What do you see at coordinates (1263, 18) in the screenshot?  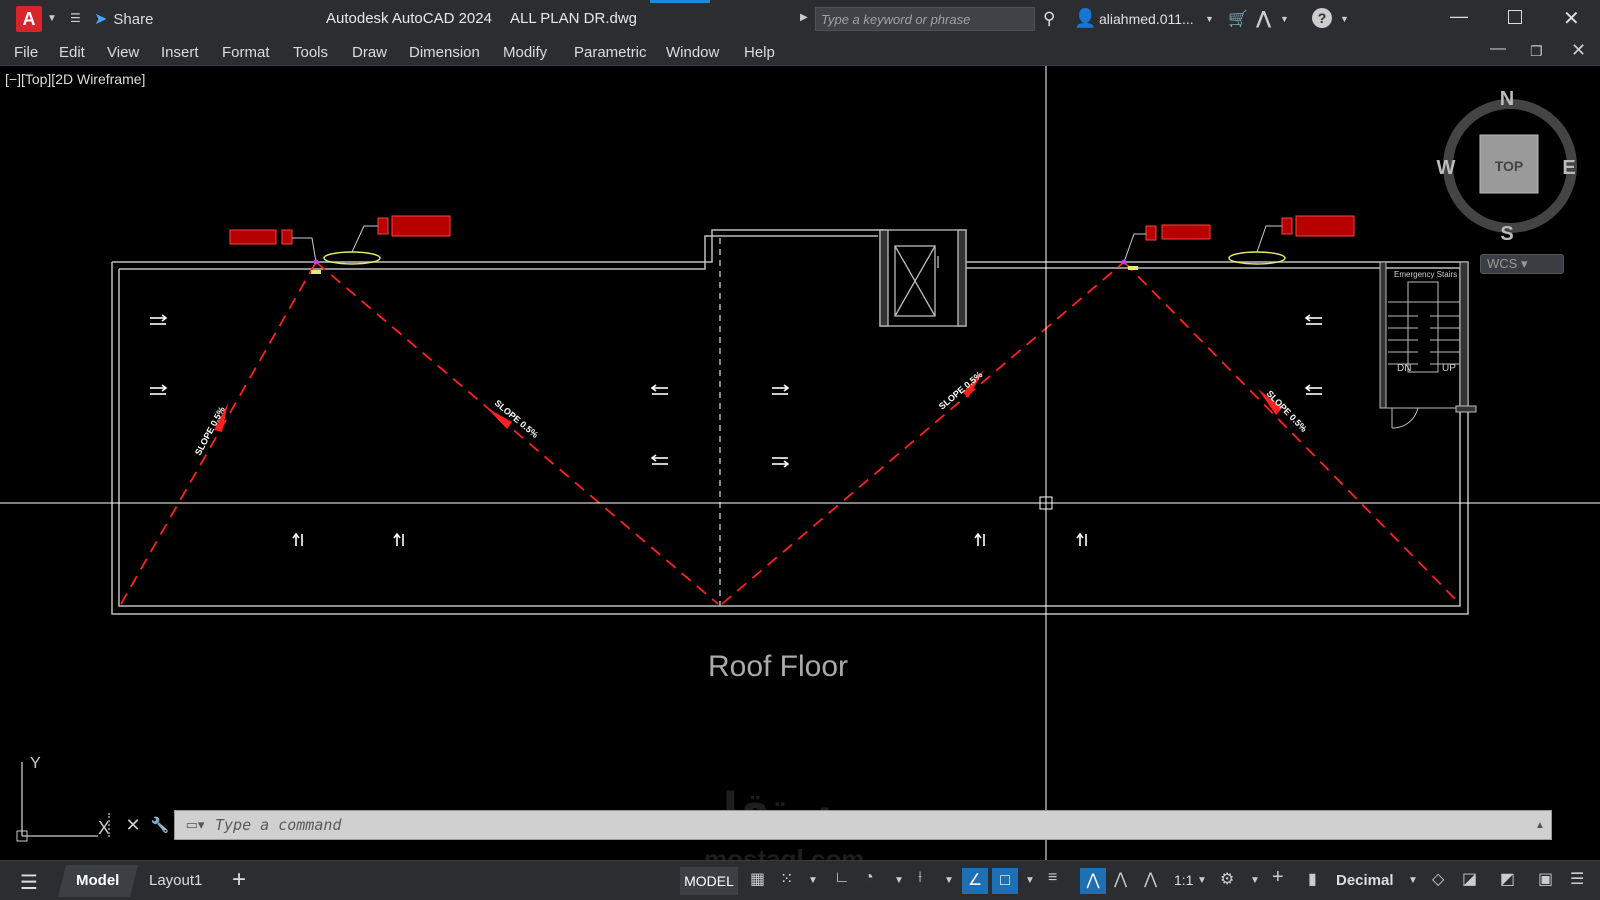 I see `autodesk-app-icon: ⋀` at bounding box center [1263, 18].